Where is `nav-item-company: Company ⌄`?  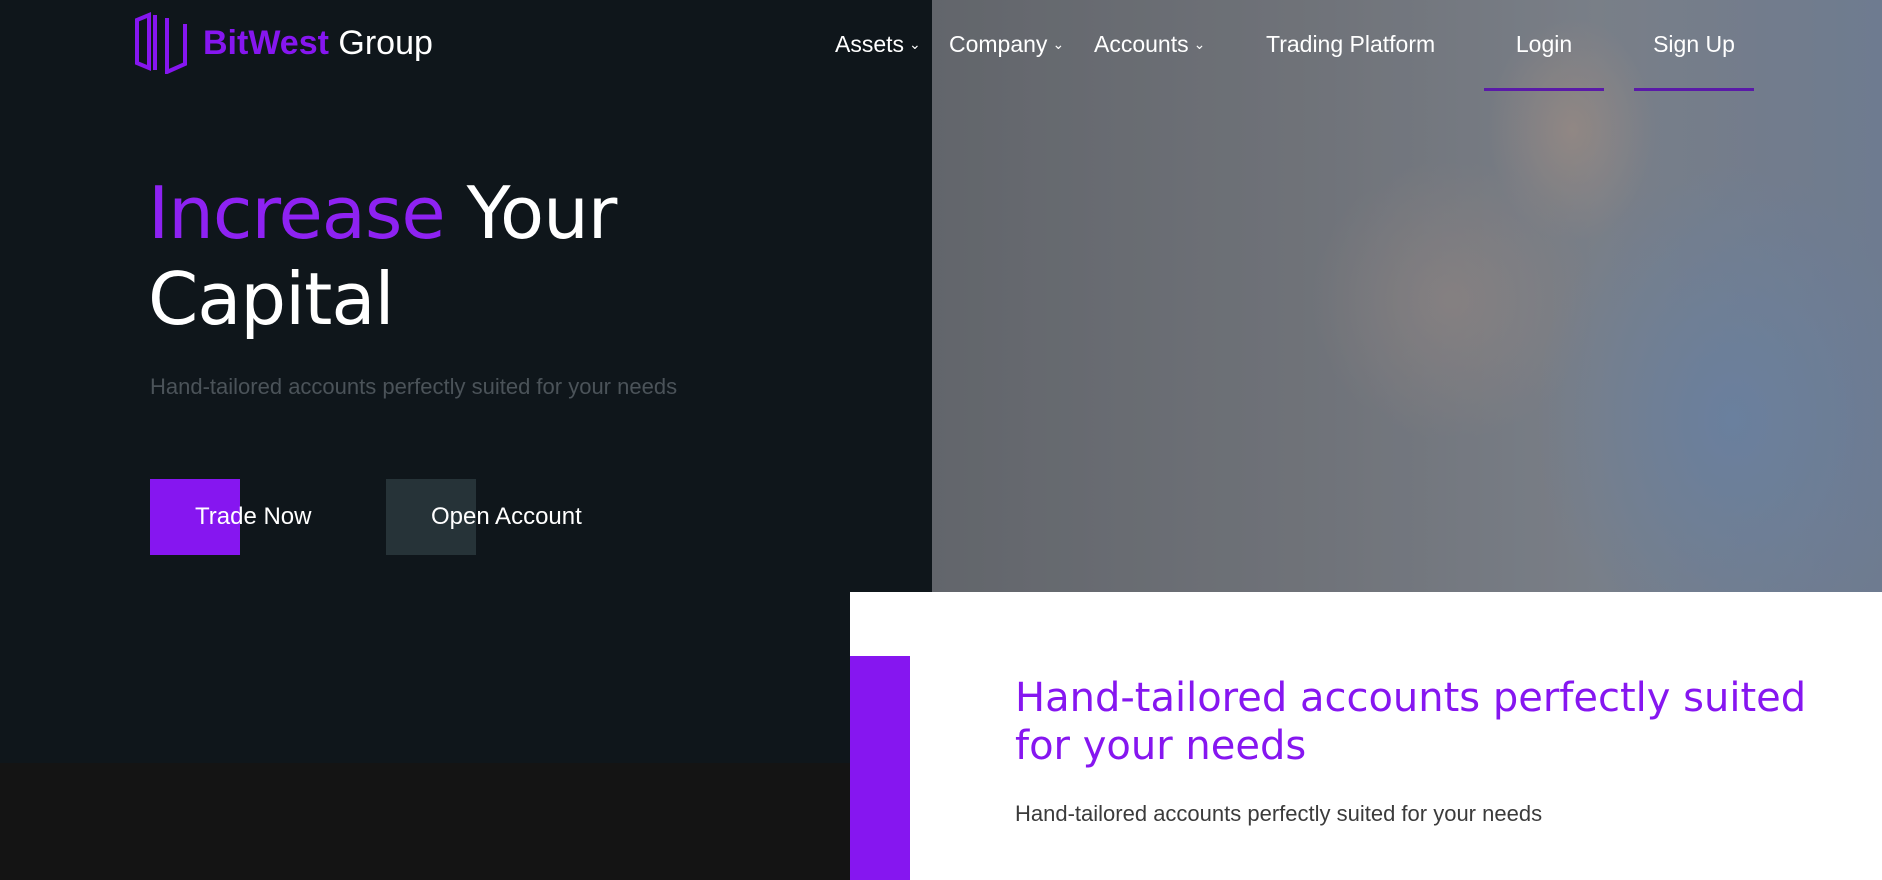
nav-item-company: Company ⌄ is located at coordinates (1006, 45).